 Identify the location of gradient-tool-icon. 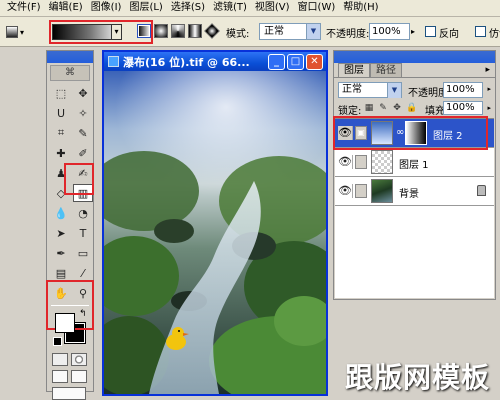
(12, 32).